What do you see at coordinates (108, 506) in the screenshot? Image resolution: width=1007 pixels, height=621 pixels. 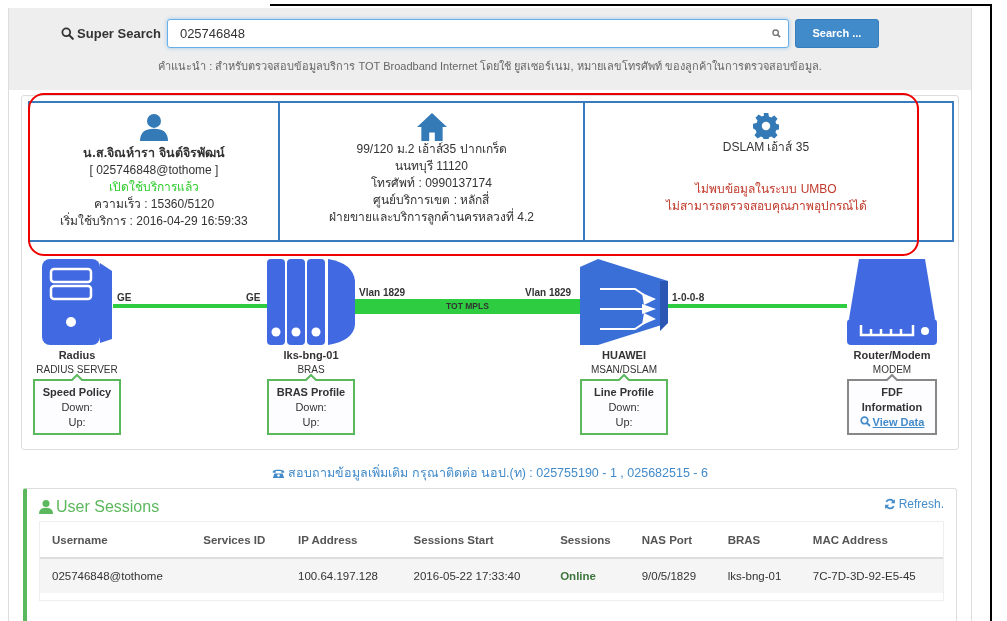 I see `sessions-title: User Sessions` at bounding box center [108, 506].